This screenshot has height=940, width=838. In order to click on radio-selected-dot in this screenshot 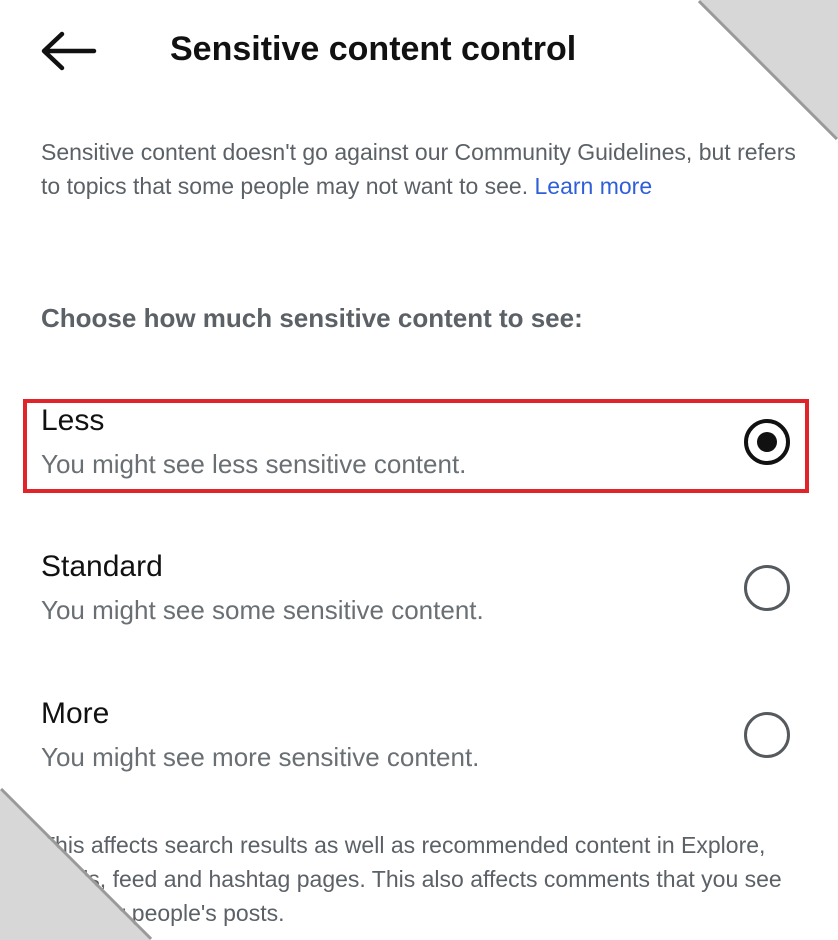, I will do `click(767, 442)`.